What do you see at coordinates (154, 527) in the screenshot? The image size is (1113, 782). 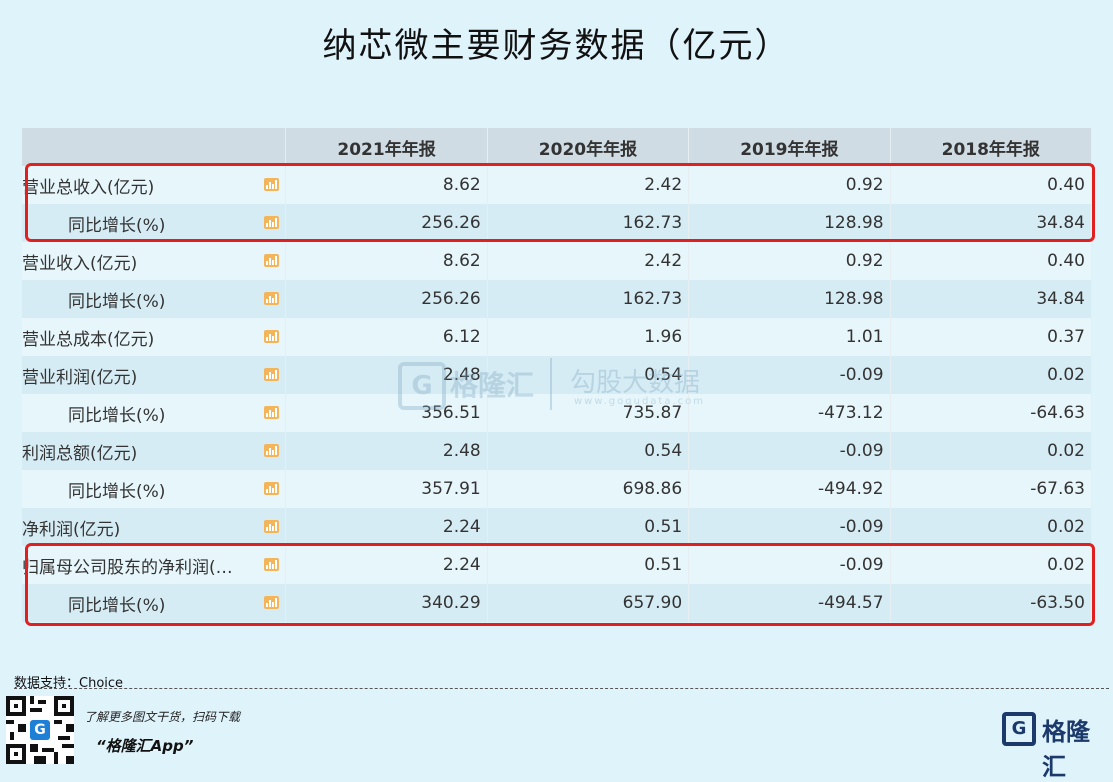 I see `row-label-cell: 净利润(亿元)` at bounding box center [154, 527].